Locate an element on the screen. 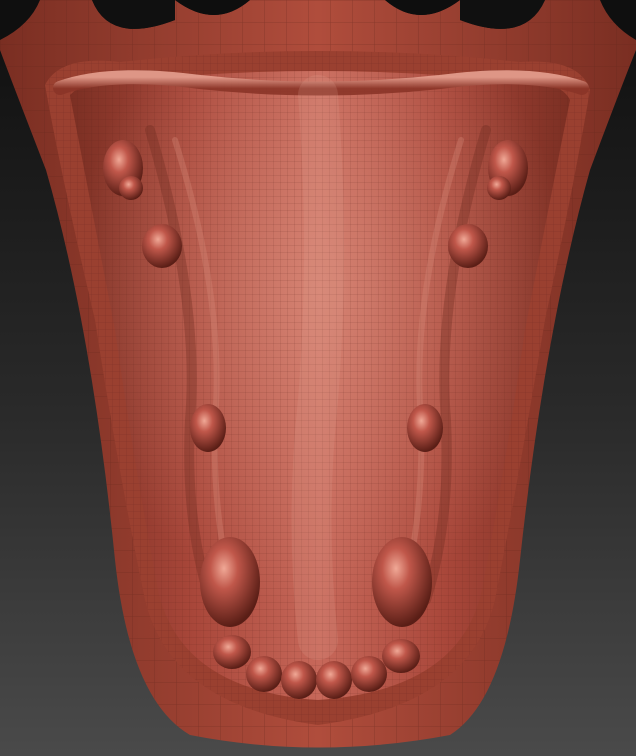  bump-right-1b is located at coordinates (499, 188).